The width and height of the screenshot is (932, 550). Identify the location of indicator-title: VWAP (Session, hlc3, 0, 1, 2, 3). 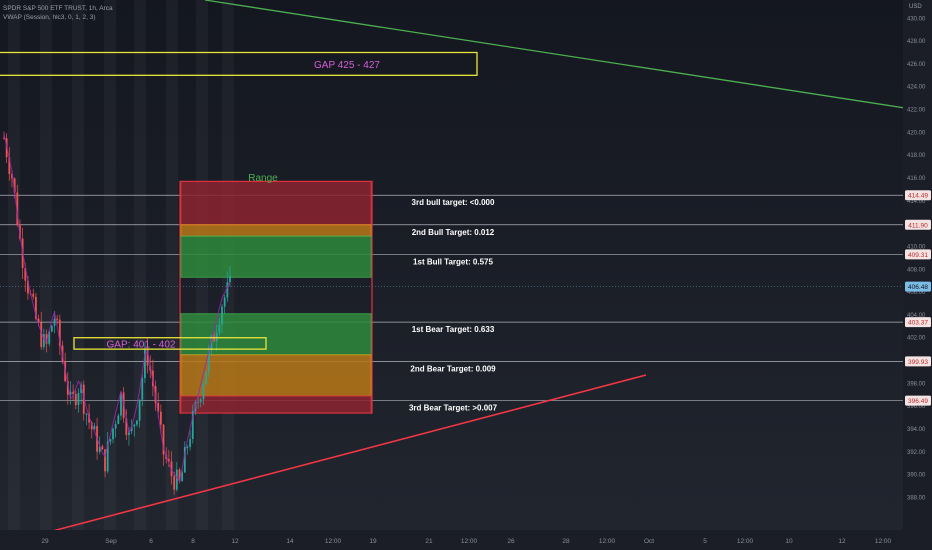
(49, 17).